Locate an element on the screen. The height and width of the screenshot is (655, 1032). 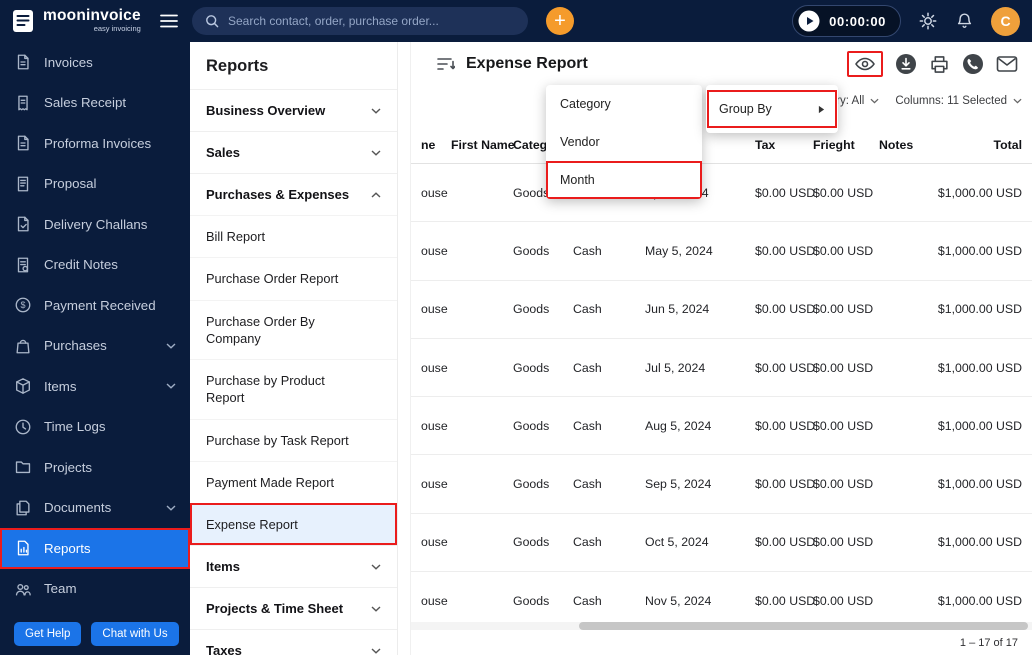
group-by-submenu: Category Vendor Month is located at coordinates (624, 142).